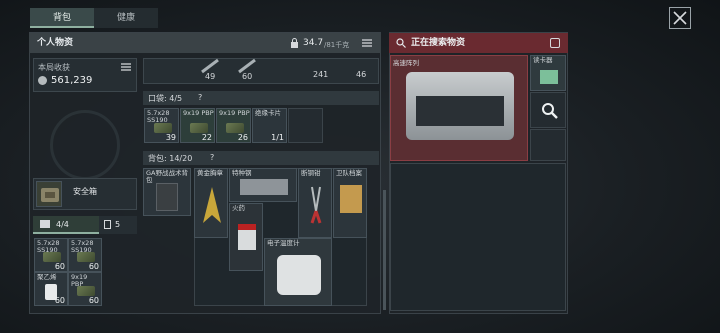  I want to click on coin-icon, so click(42, 80).